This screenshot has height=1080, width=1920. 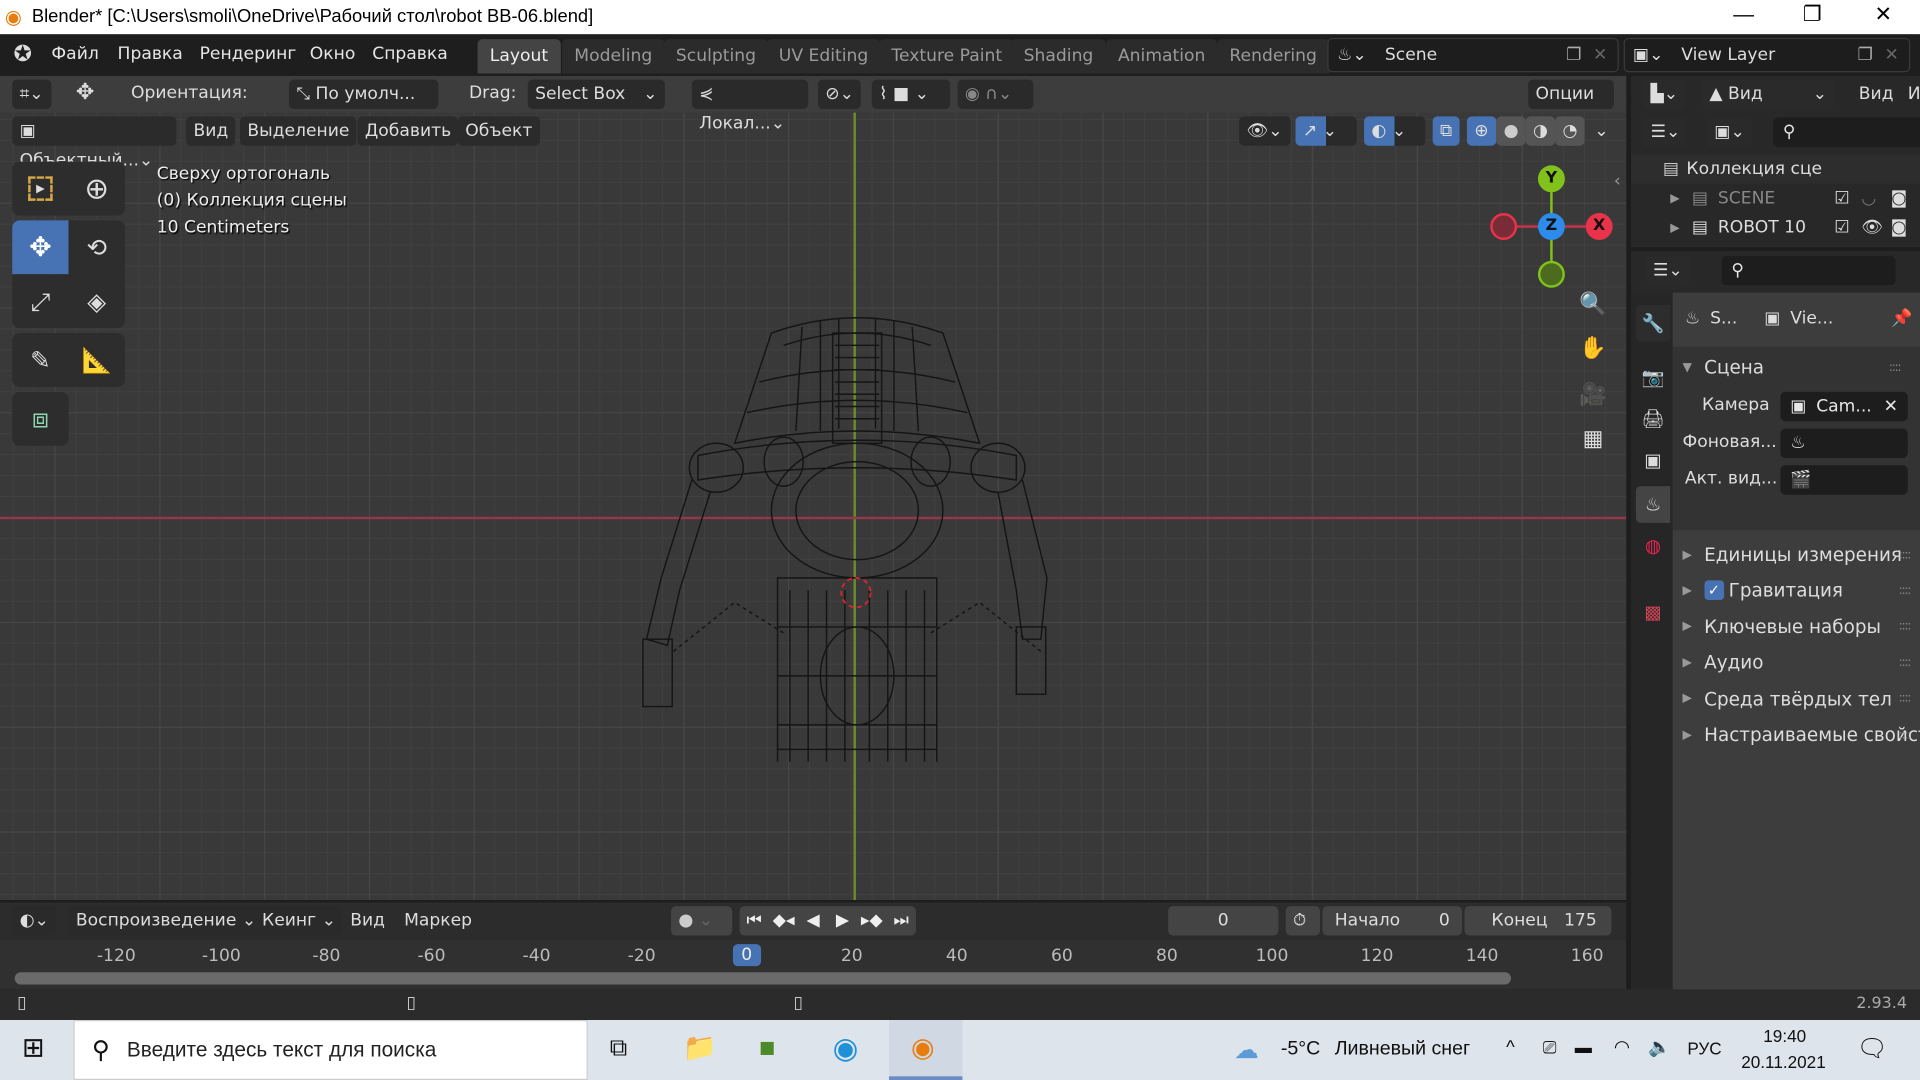 I want to click on exclude-checkbox: ☑, so click(x=1847, y=199).